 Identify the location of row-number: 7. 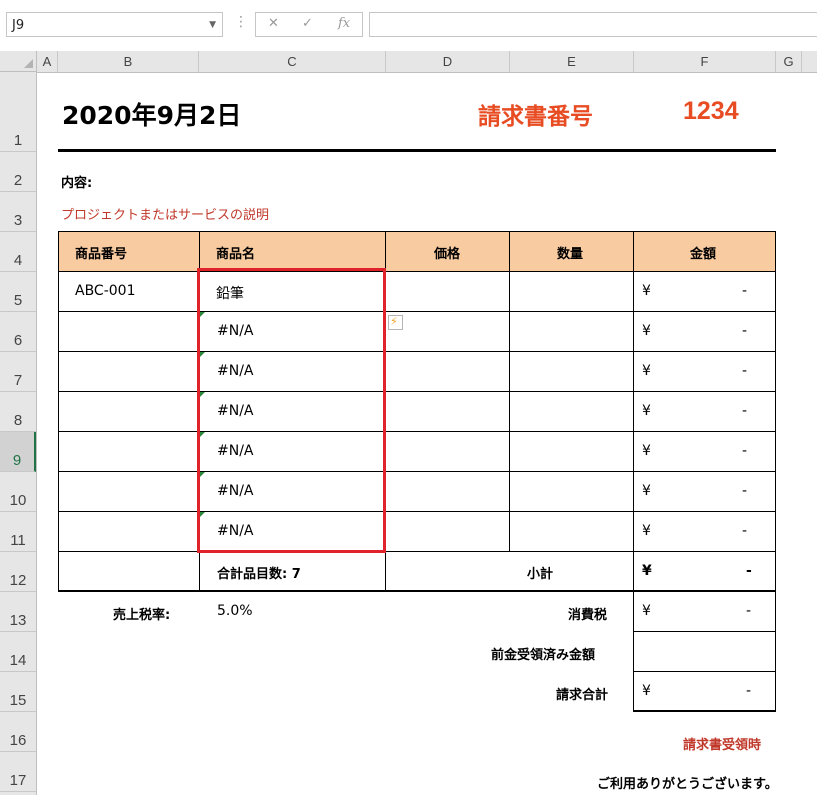
(18, 380).